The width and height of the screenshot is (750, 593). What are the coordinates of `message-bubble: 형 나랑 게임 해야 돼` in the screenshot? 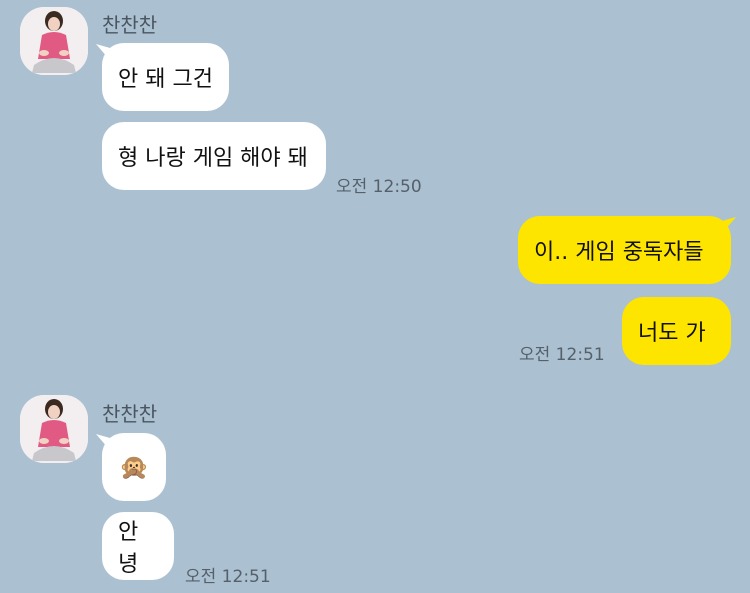 It's located at (214, 156).